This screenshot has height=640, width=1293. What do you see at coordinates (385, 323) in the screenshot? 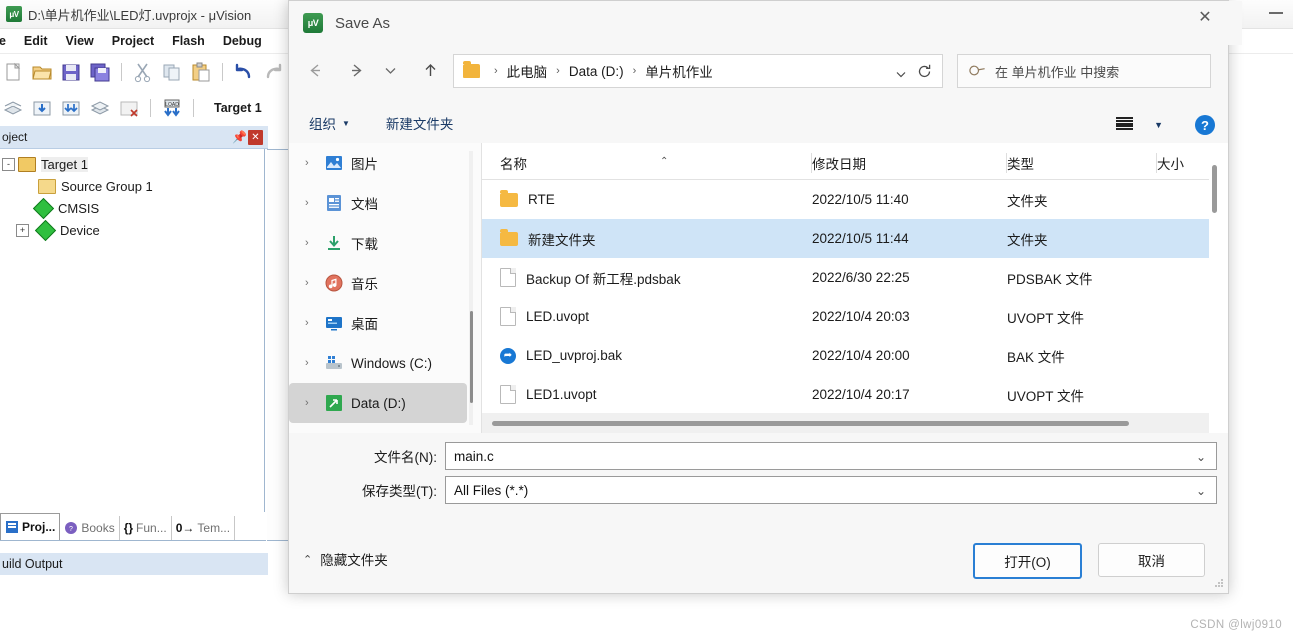
I see `nav-item-desktop: › 桌面` at bounding box center [385, 323].